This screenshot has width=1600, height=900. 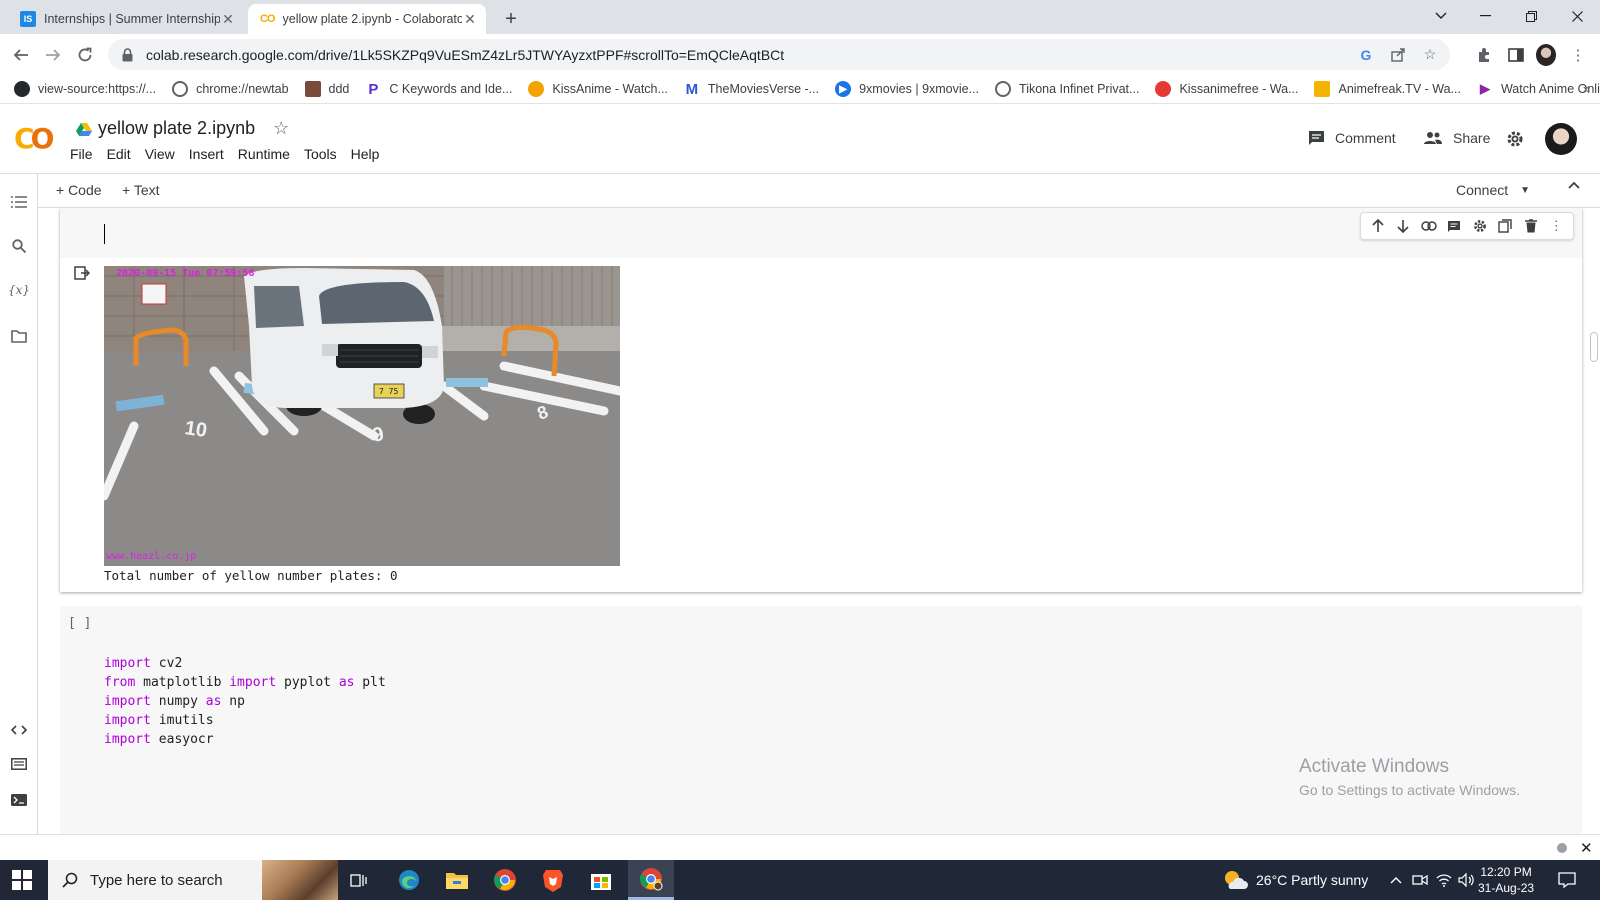 What do you see at coordinates (19, 246) in the screenshot?
I see `search-icon` at bounding box center [19, 246].